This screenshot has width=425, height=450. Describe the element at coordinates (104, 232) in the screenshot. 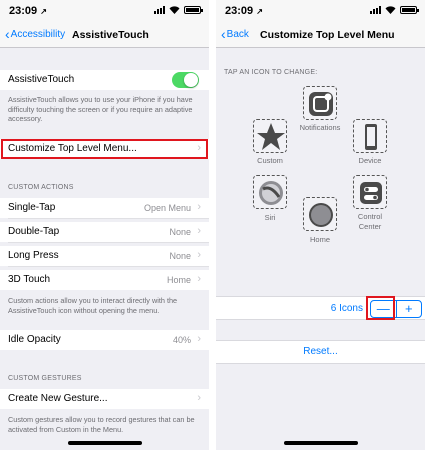

I see `action-row-double-tap: Double-Tap None ›` at that location.